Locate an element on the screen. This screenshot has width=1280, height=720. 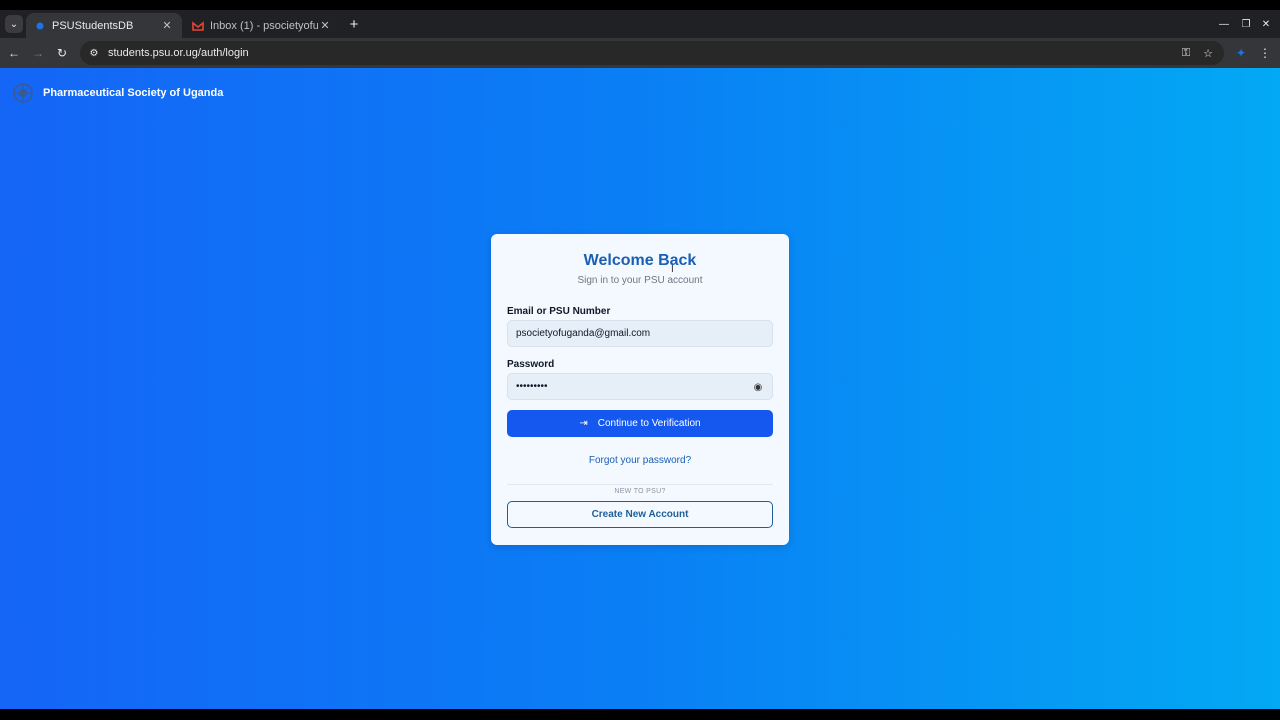
restore-icon: ❐ is located at coordinates (1246, 24).